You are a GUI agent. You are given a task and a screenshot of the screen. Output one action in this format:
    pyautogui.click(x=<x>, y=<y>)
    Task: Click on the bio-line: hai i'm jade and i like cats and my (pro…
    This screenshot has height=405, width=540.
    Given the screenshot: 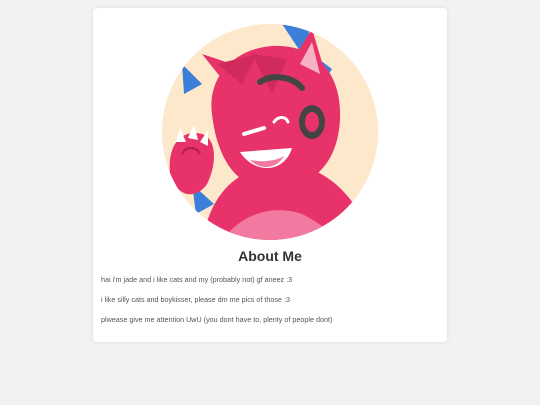 What is the action you would take?
    pyautogui.click(x=197, y=279)
    